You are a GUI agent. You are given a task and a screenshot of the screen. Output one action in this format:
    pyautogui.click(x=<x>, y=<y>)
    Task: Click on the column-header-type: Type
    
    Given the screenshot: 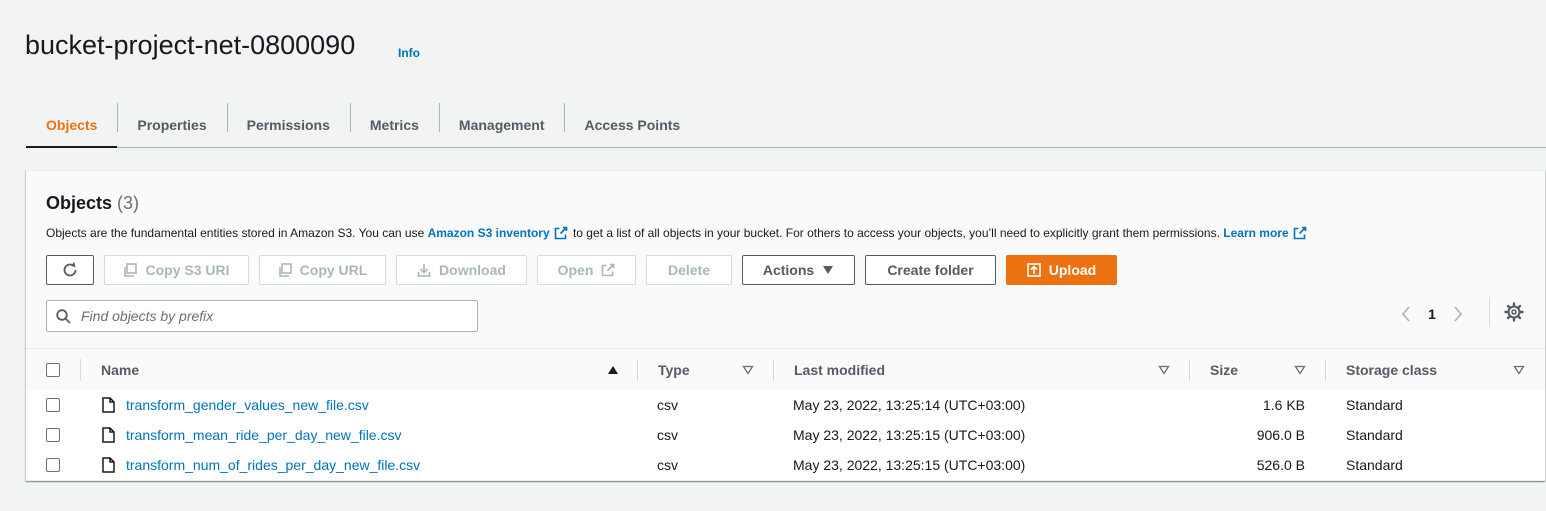 What is the action you would take?
    pyautogui.click(x=674, y=370)
    